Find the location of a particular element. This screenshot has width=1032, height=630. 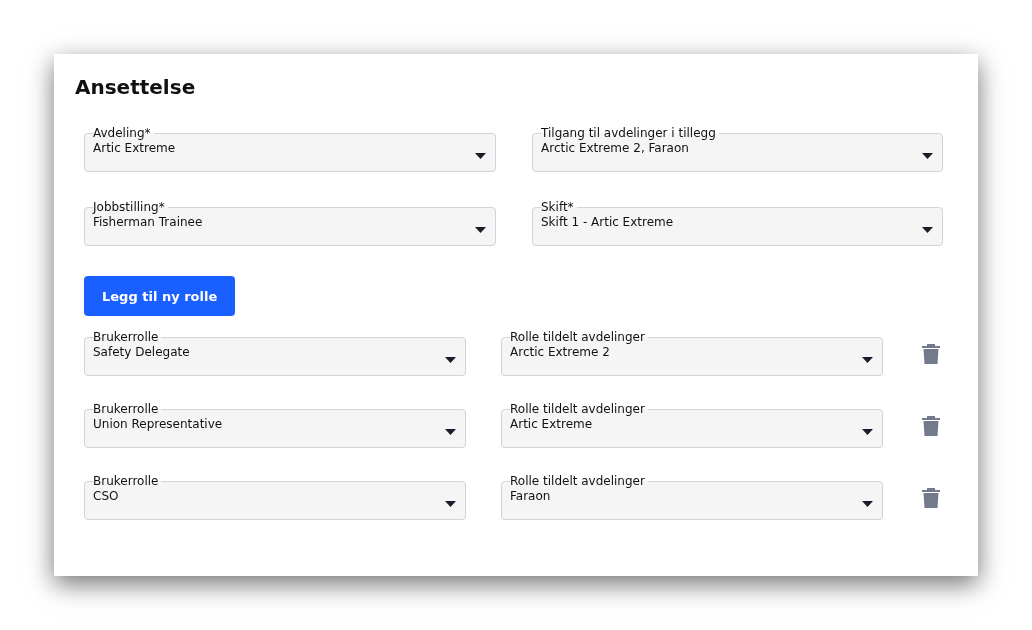

field-label: Avdeling* is located at coordinates (122, 133).